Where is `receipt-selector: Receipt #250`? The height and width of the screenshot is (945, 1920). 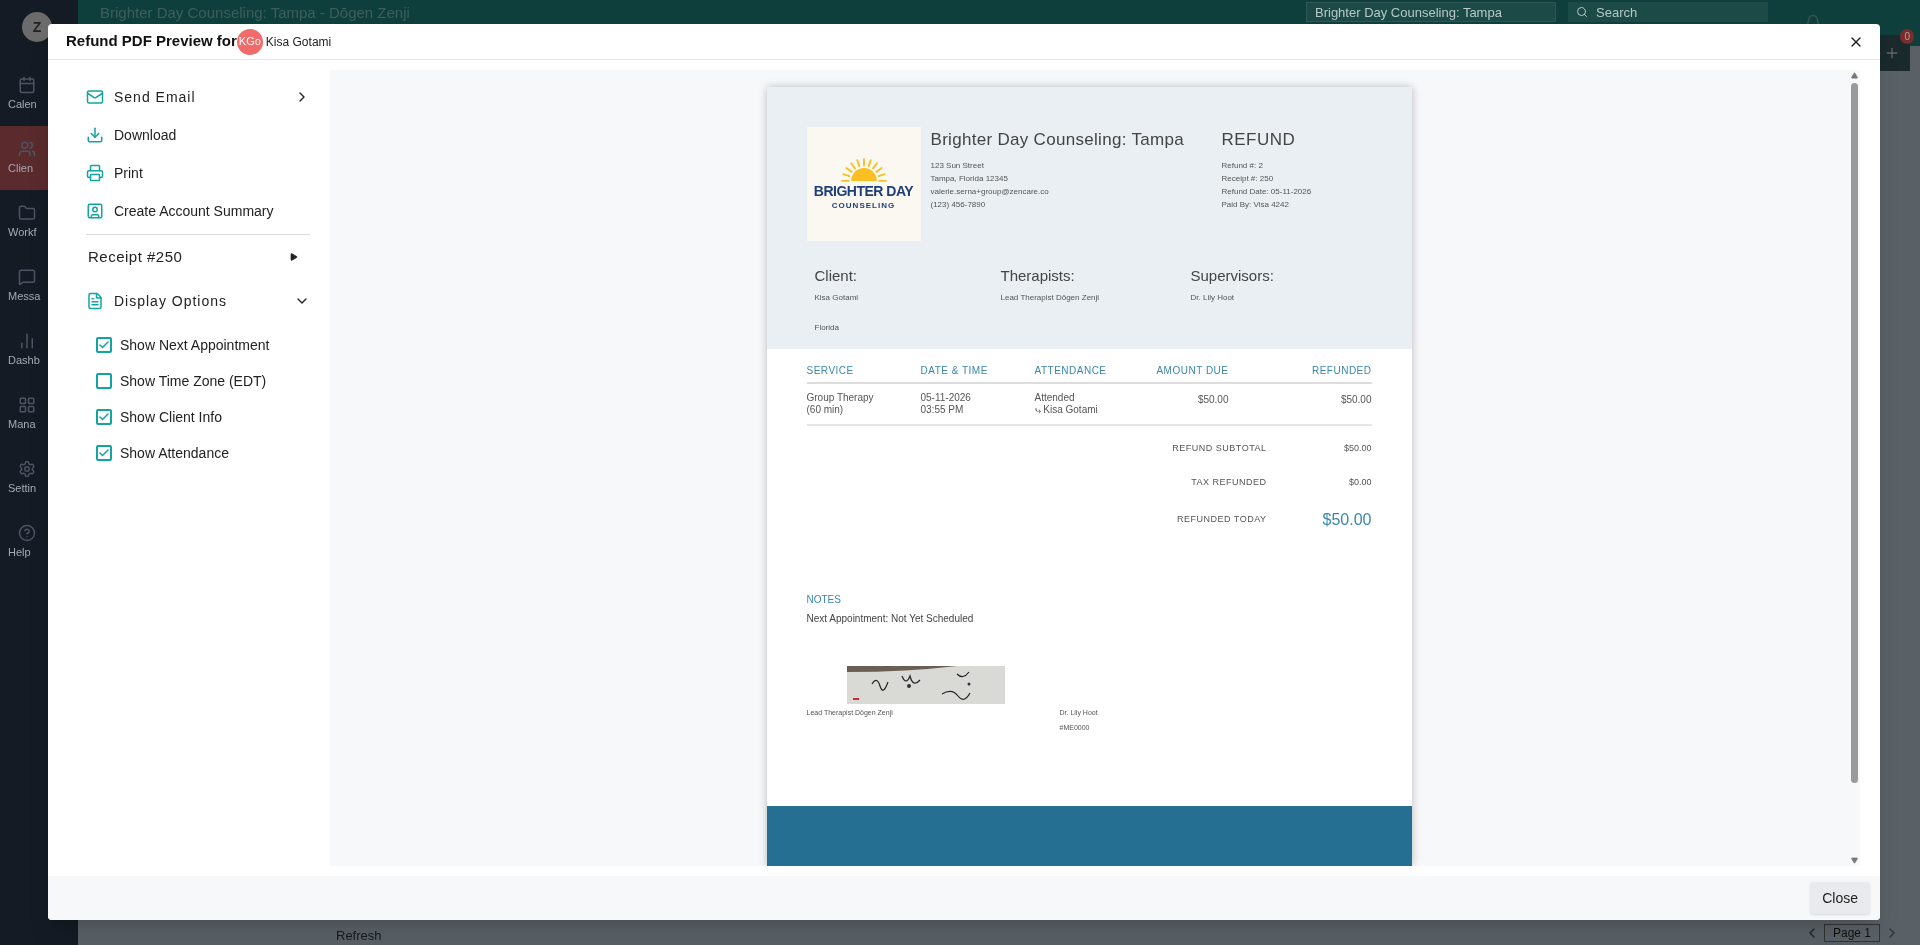
receipt-selector: Receipt #250 is located at coordinates (135, 257).